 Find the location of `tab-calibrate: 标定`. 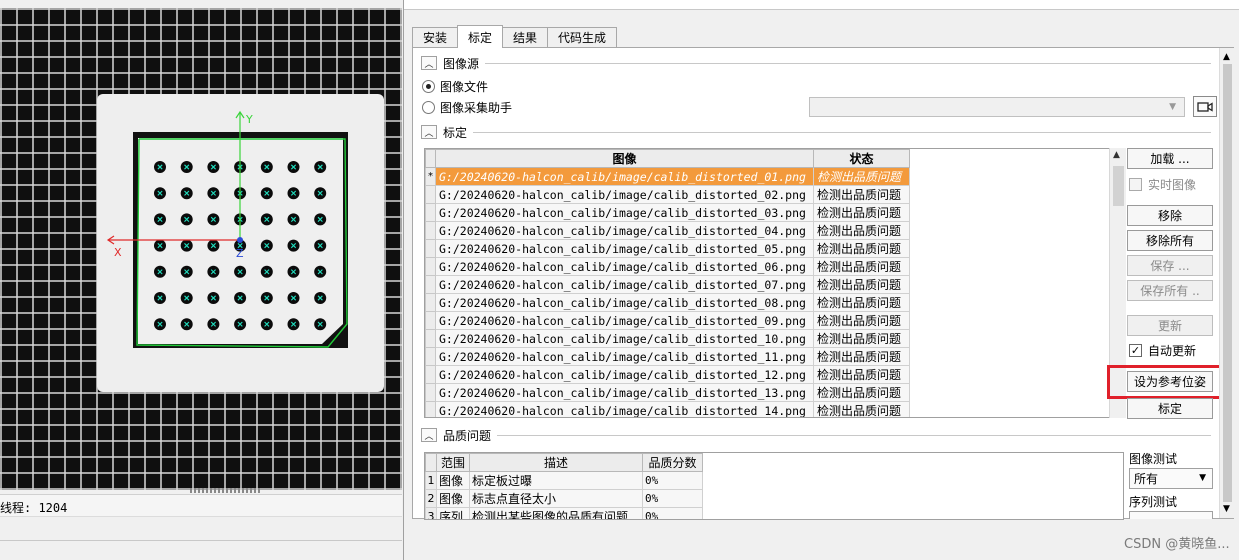

tab-calibrate: 标定 is located at coordinates (480, 36).